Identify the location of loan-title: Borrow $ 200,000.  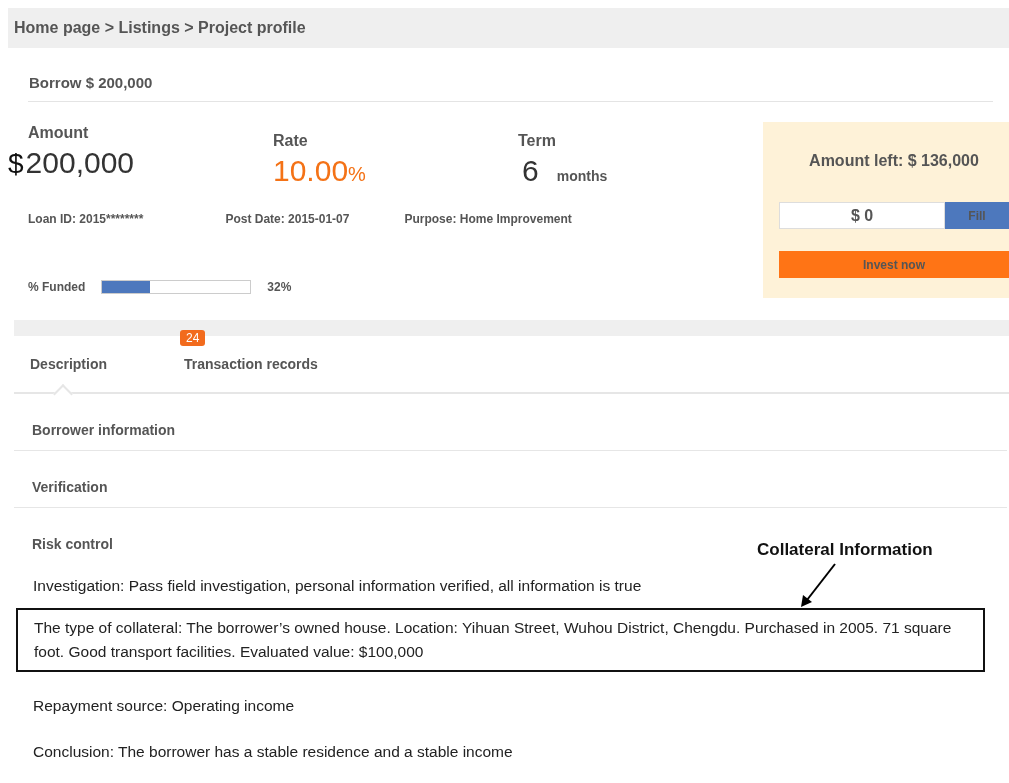
(510, 75).